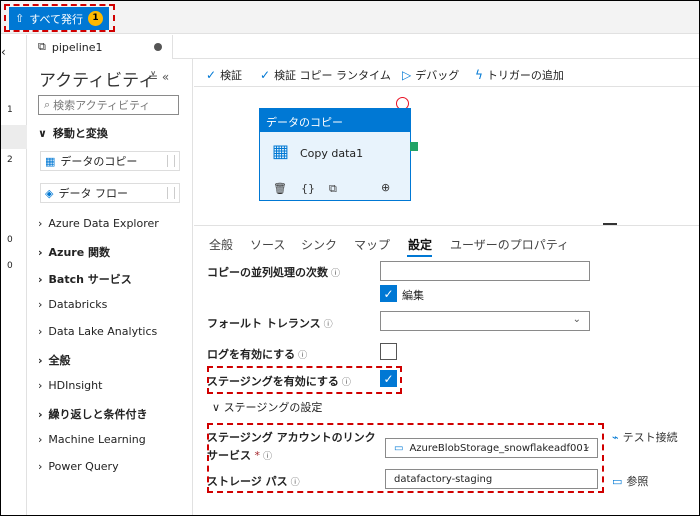  What do you see at coordinates (98, 223) in the screenshot?
I see `activity-category: › Azure Data Explorer` at bounding box center [98, 223].